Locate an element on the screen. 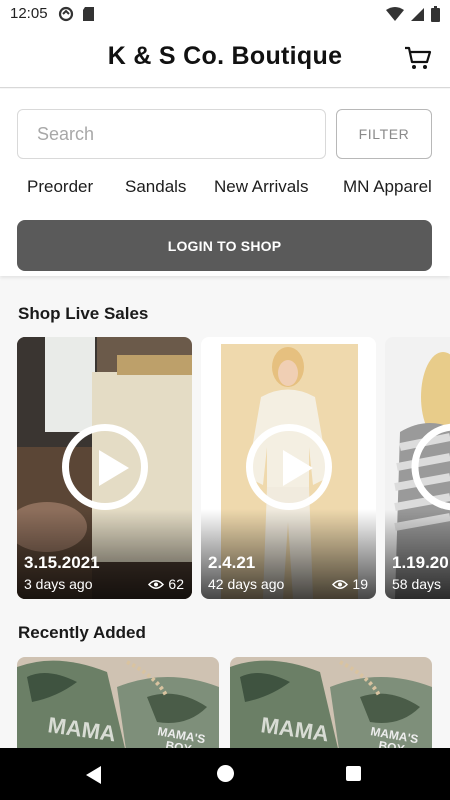 The image size is (450, 800). recently-added-heading: Recently Added is located at coordinates (82, 632).